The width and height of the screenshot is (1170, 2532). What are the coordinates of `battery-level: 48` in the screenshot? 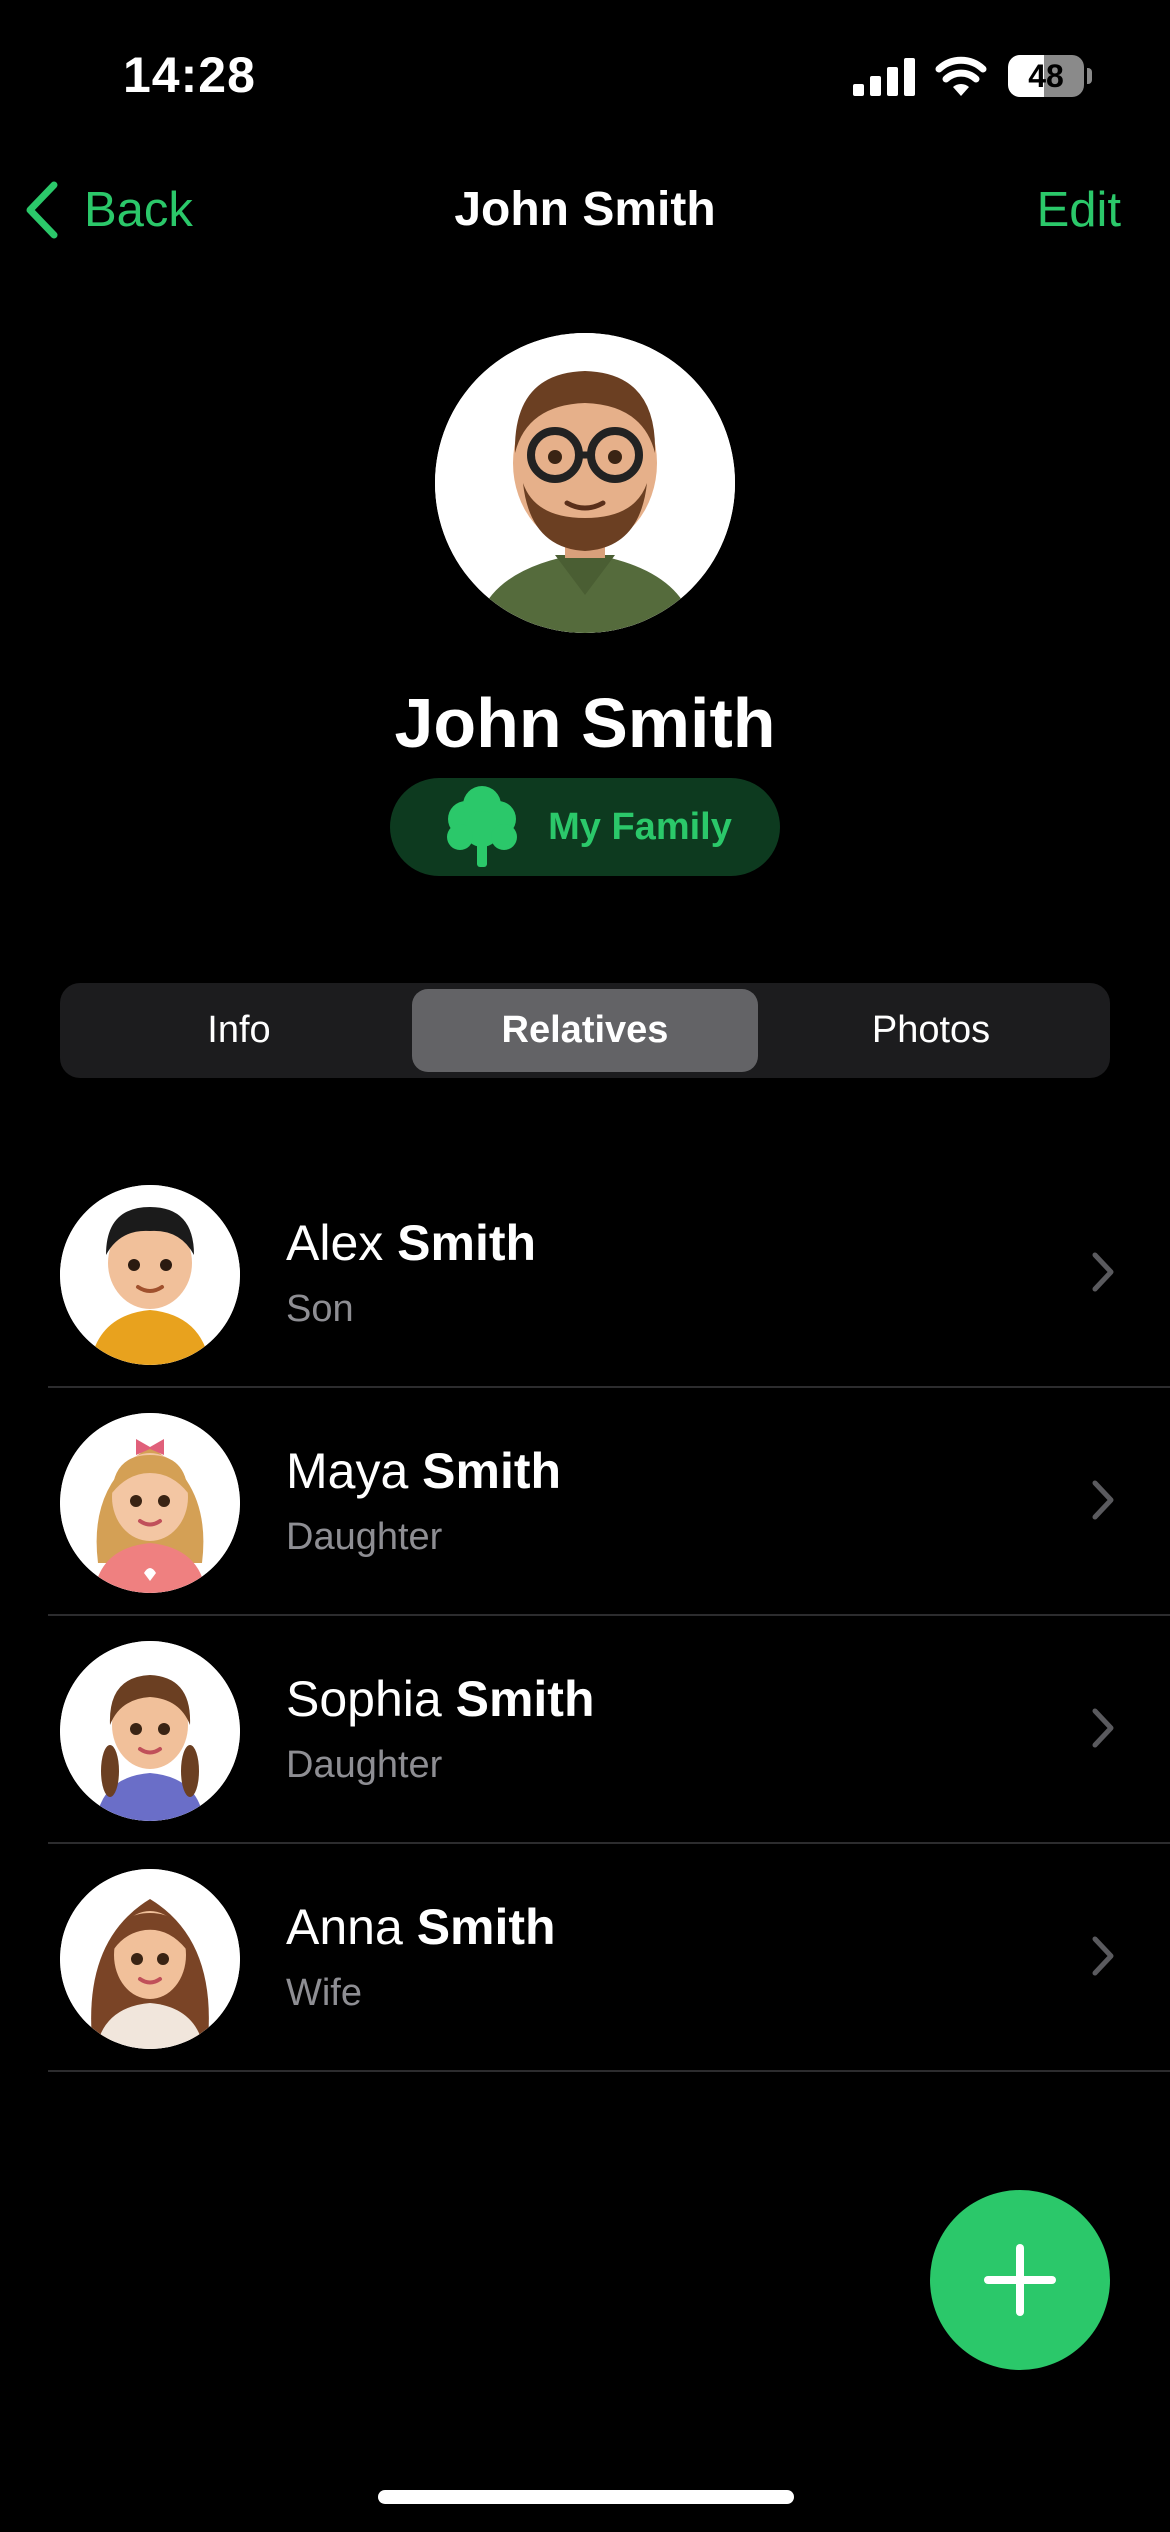 It's located at (1046, 76).